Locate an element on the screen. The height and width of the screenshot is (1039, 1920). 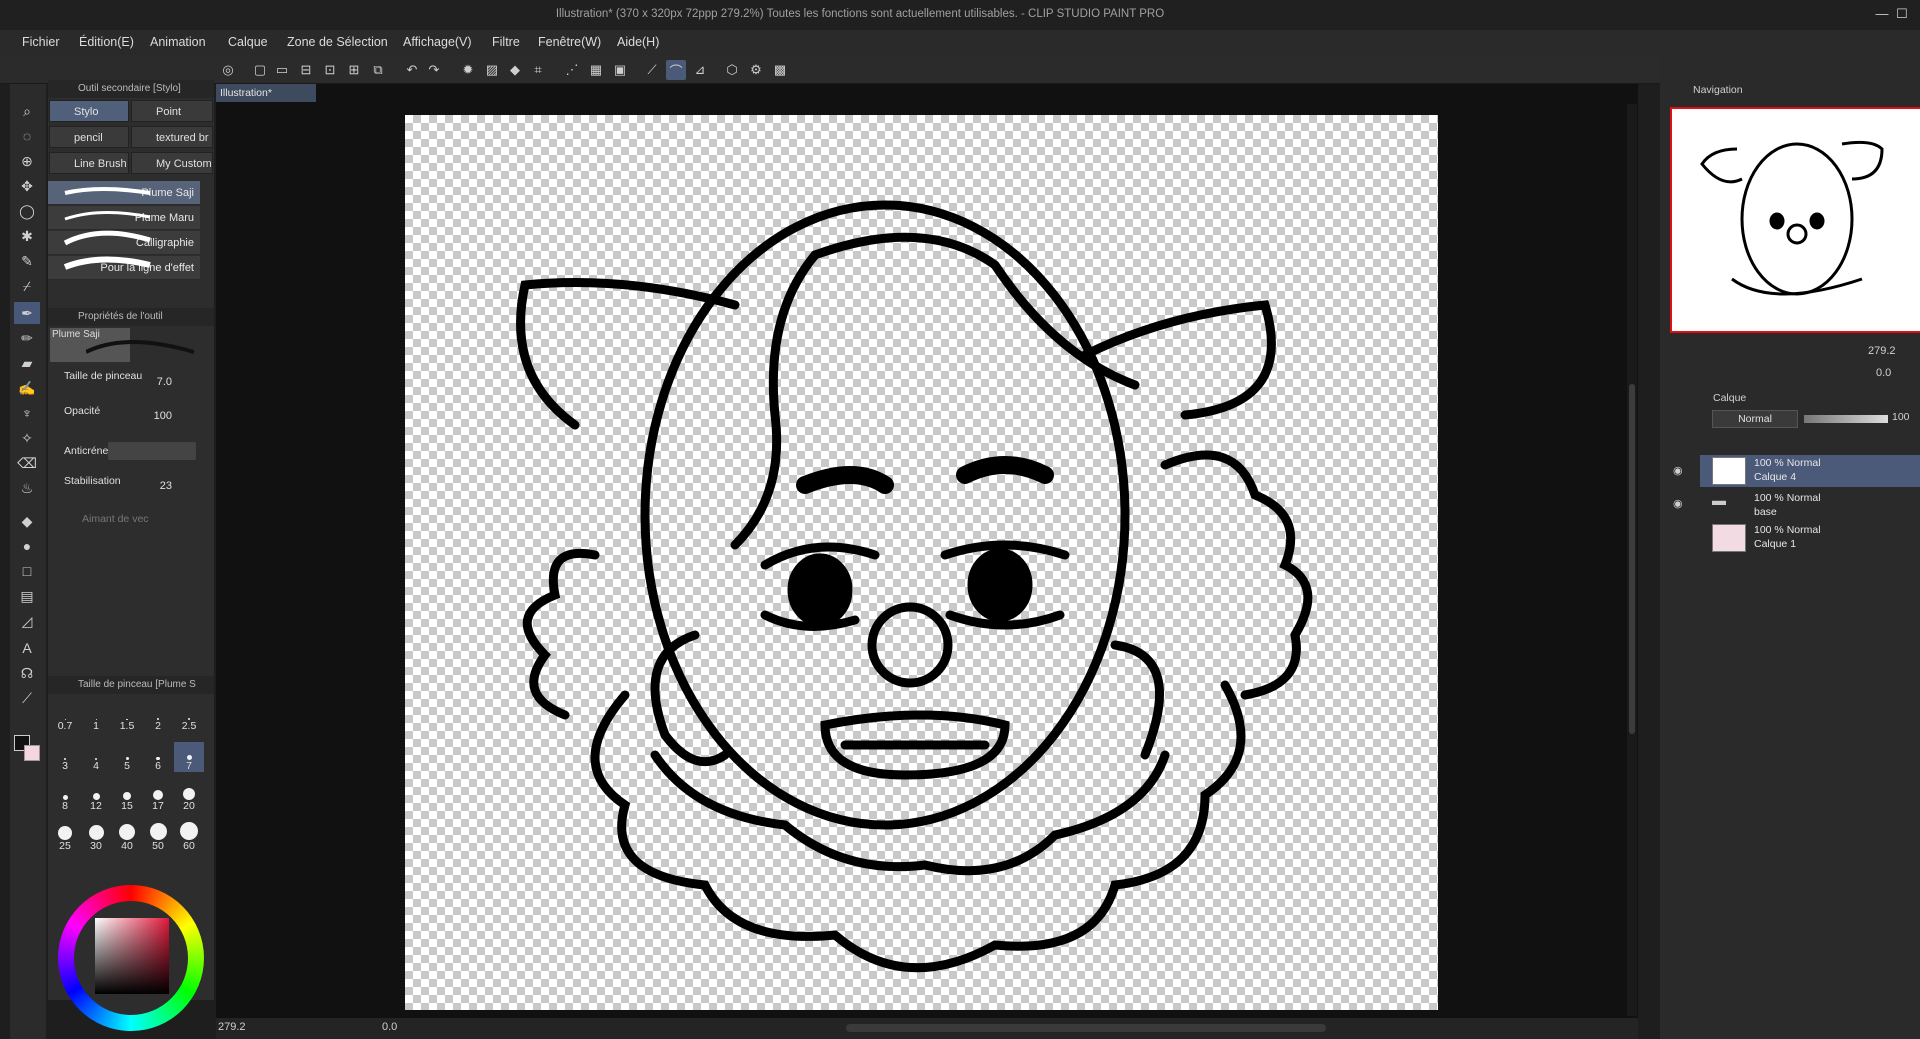
object-select-icon: ◌ is located at coordinates (27, 136).